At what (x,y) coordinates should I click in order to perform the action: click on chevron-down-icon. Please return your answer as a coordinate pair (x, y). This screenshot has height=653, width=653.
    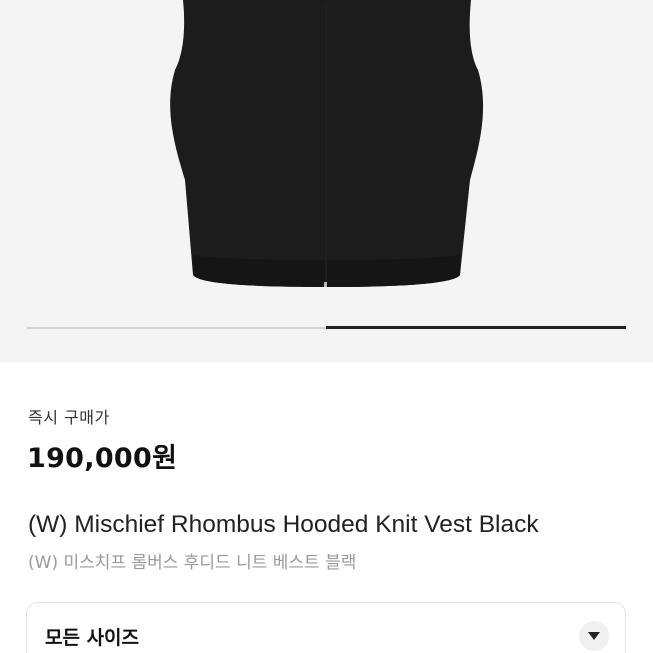
    Looking at the image, I should click on (594, 636).